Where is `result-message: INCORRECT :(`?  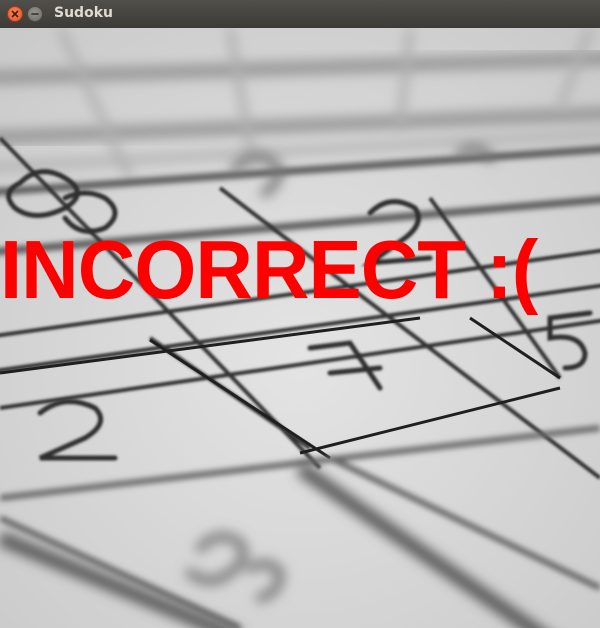 result-message: INCORRECT :( is located at coordinates (269, 269).